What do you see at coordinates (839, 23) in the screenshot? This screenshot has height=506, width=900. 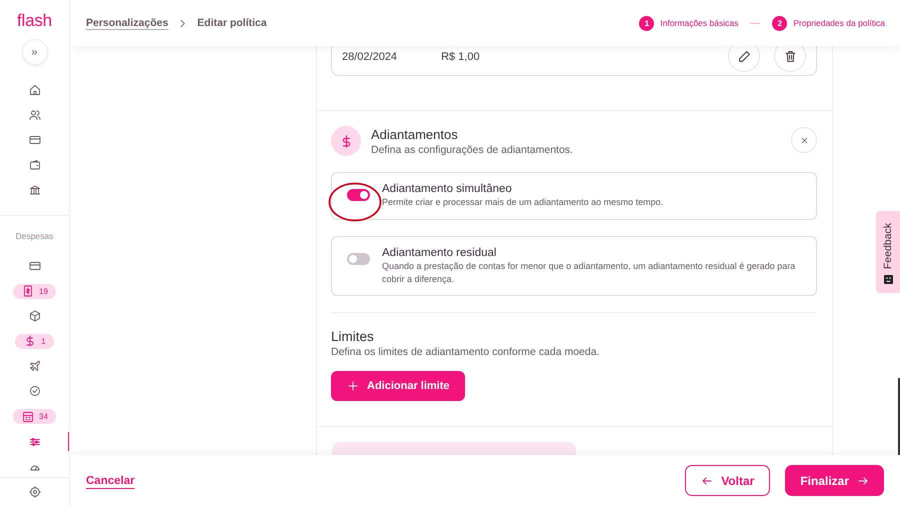 I see `step-label: Propriedades da política` at bounding box center [839, 23].